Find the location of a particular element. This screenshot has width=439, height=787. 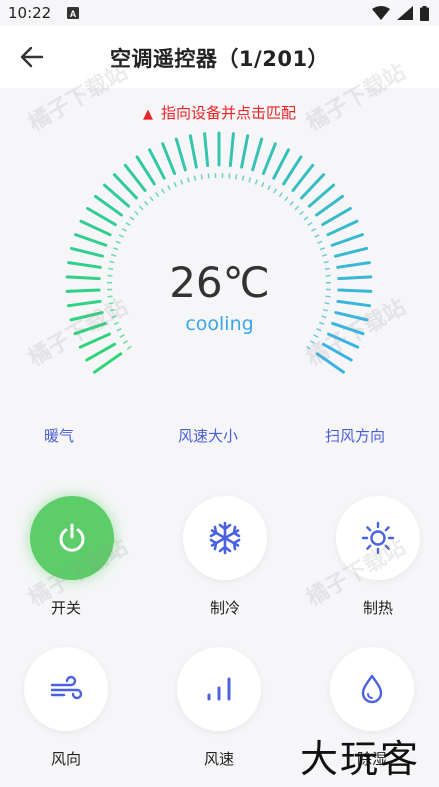

fan-speed-function-link: 风速大小 is located at coordinates (208, 435).